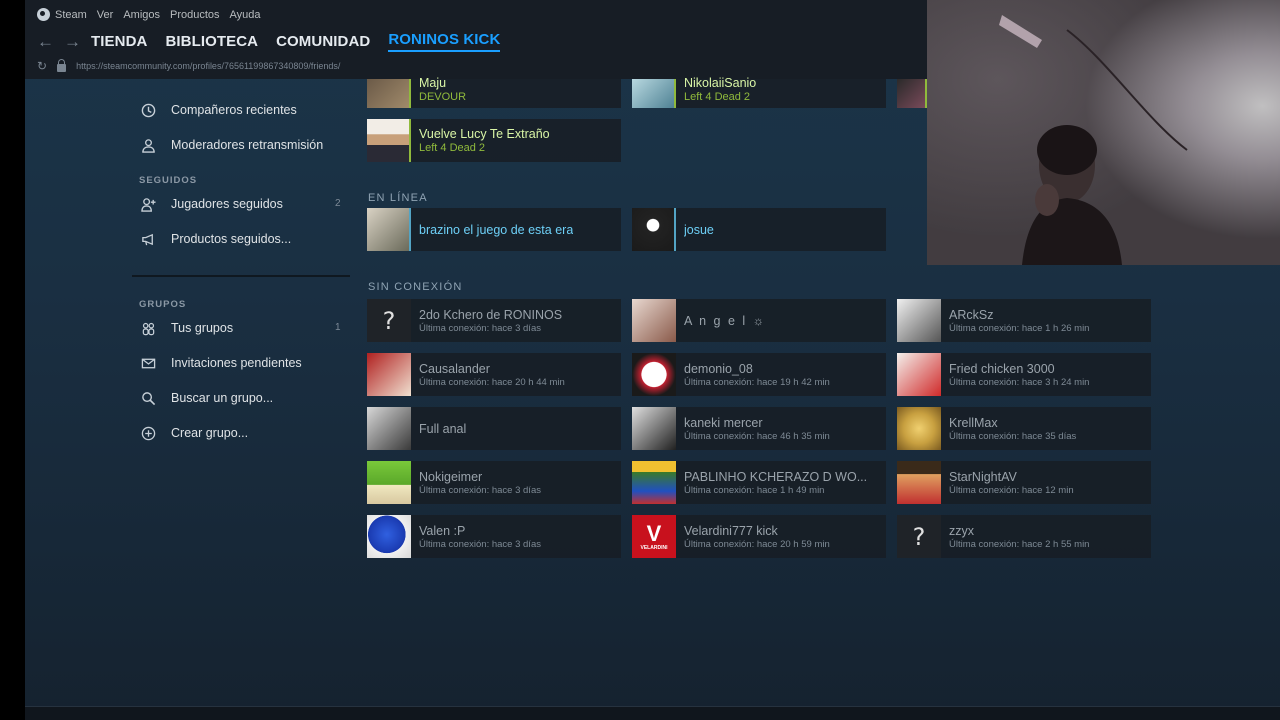 The image size is (1280, 720). What do you see at coordinates (148, 110) in the screenshot?
I see `clock-icon` at bounding box center [148, 110].